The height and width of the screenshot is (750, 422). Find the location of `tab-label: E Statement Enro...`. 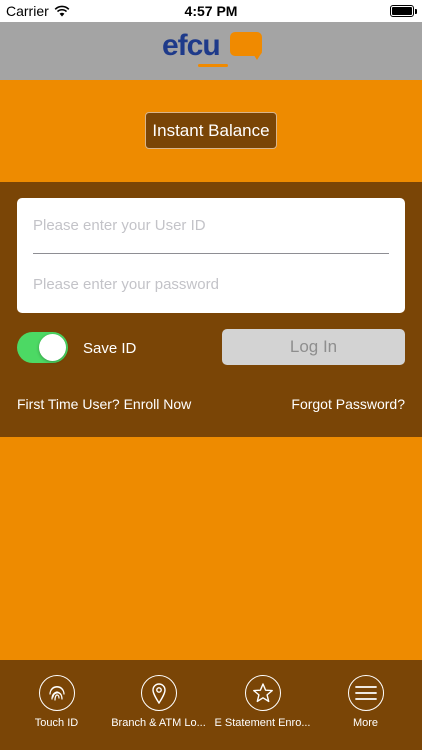

tab-label: E Statement Enro... is located at coordinates (262, 723).